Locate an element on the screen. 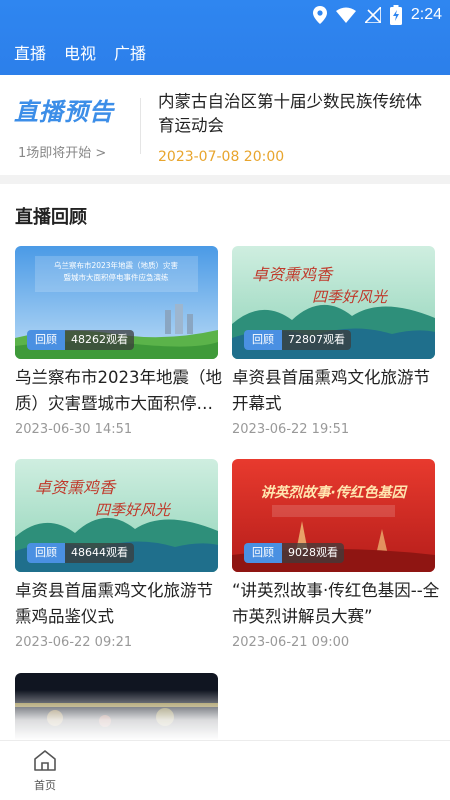 This screenshot has width=450, height=800. replay-date: 2023-06-21 09:00 is located at coordinates (291, 642).